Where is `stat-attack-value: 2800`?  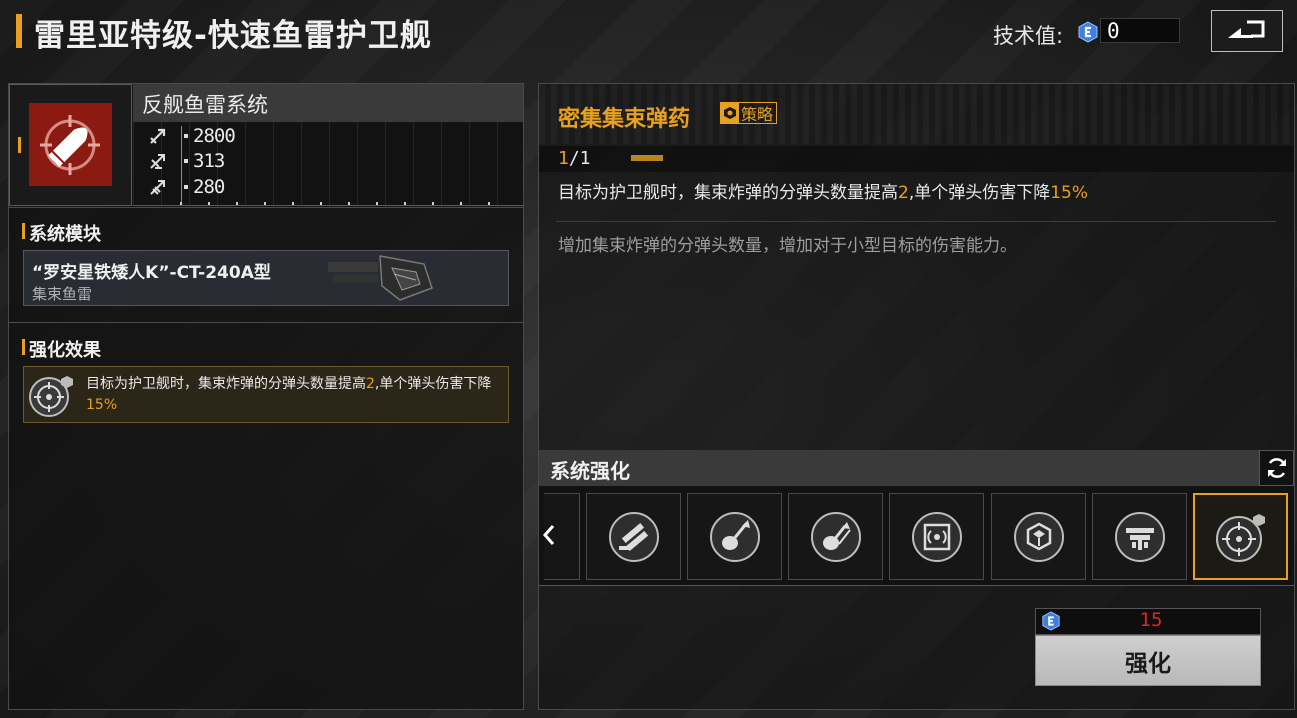 stat-attack-value: 2800 is located at coordinates (214, 136).